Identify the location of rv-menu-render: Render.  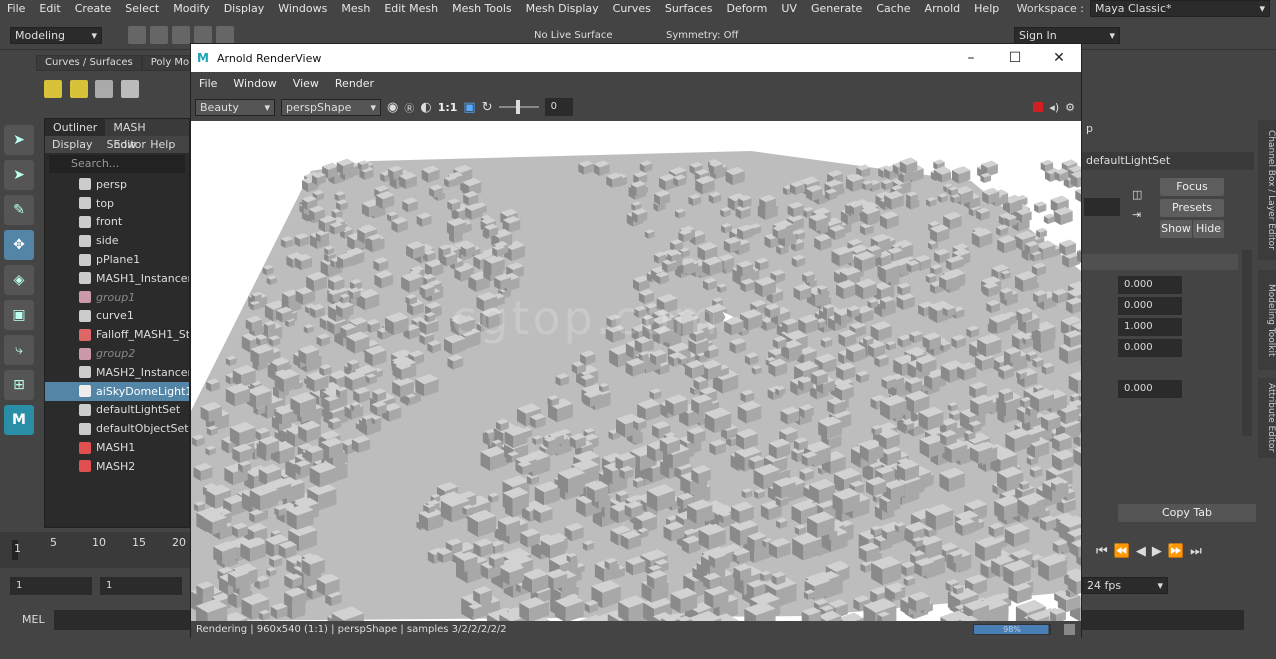
(354, 83).